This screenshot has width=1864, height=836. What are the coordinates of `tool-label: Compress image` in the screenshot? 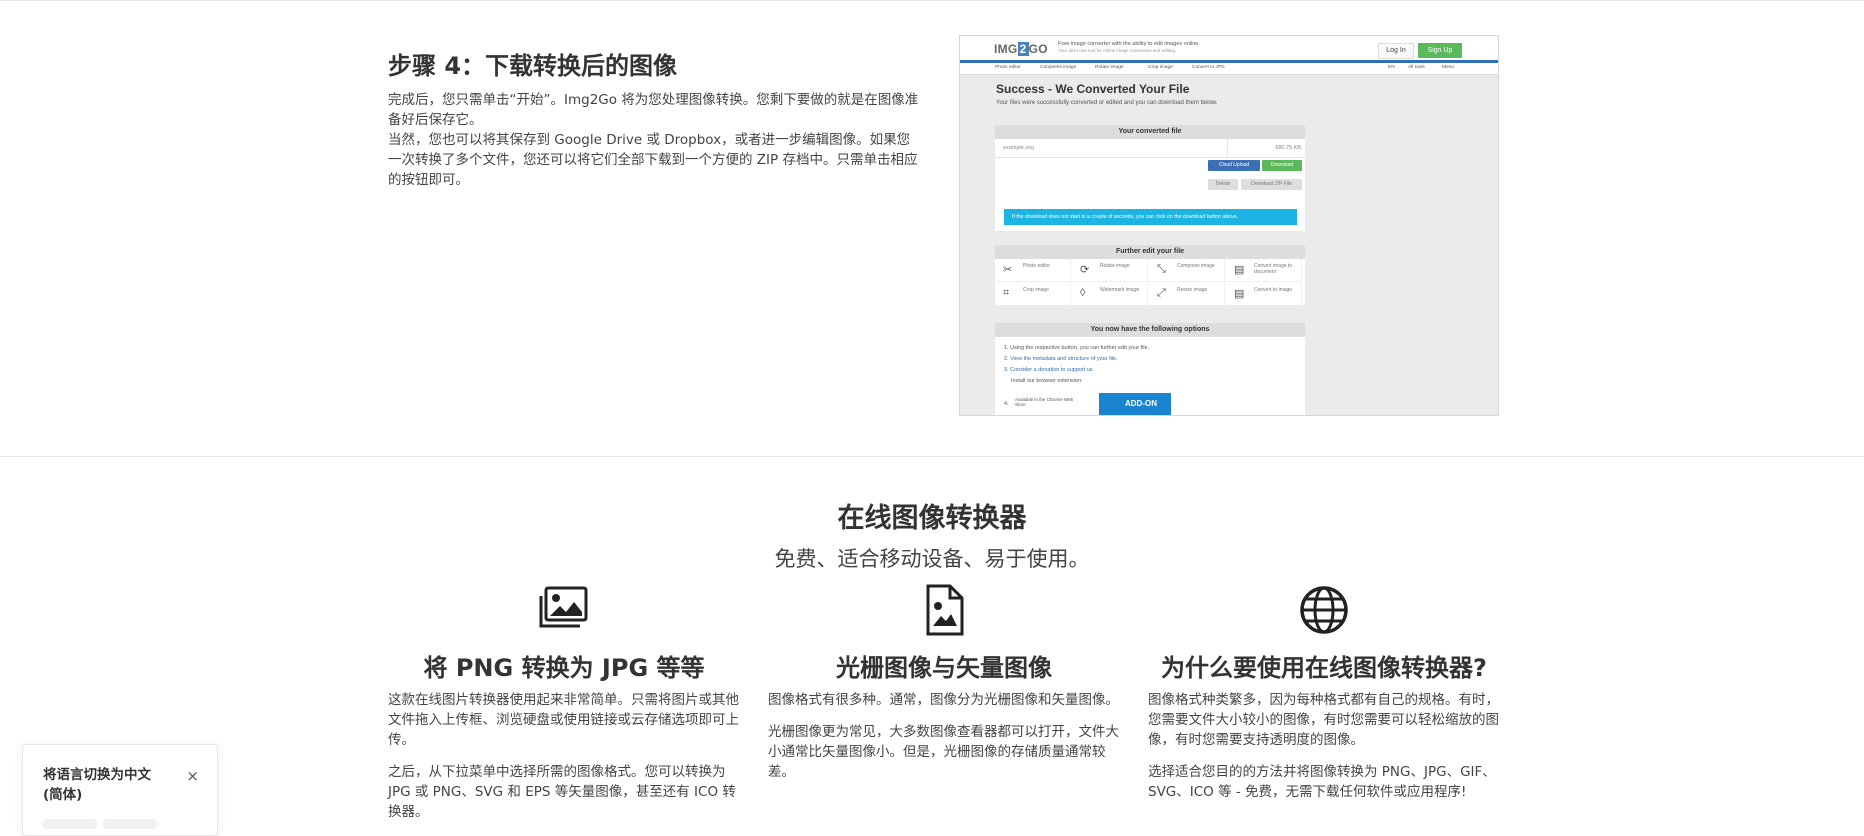 It's located at (1196, 266).